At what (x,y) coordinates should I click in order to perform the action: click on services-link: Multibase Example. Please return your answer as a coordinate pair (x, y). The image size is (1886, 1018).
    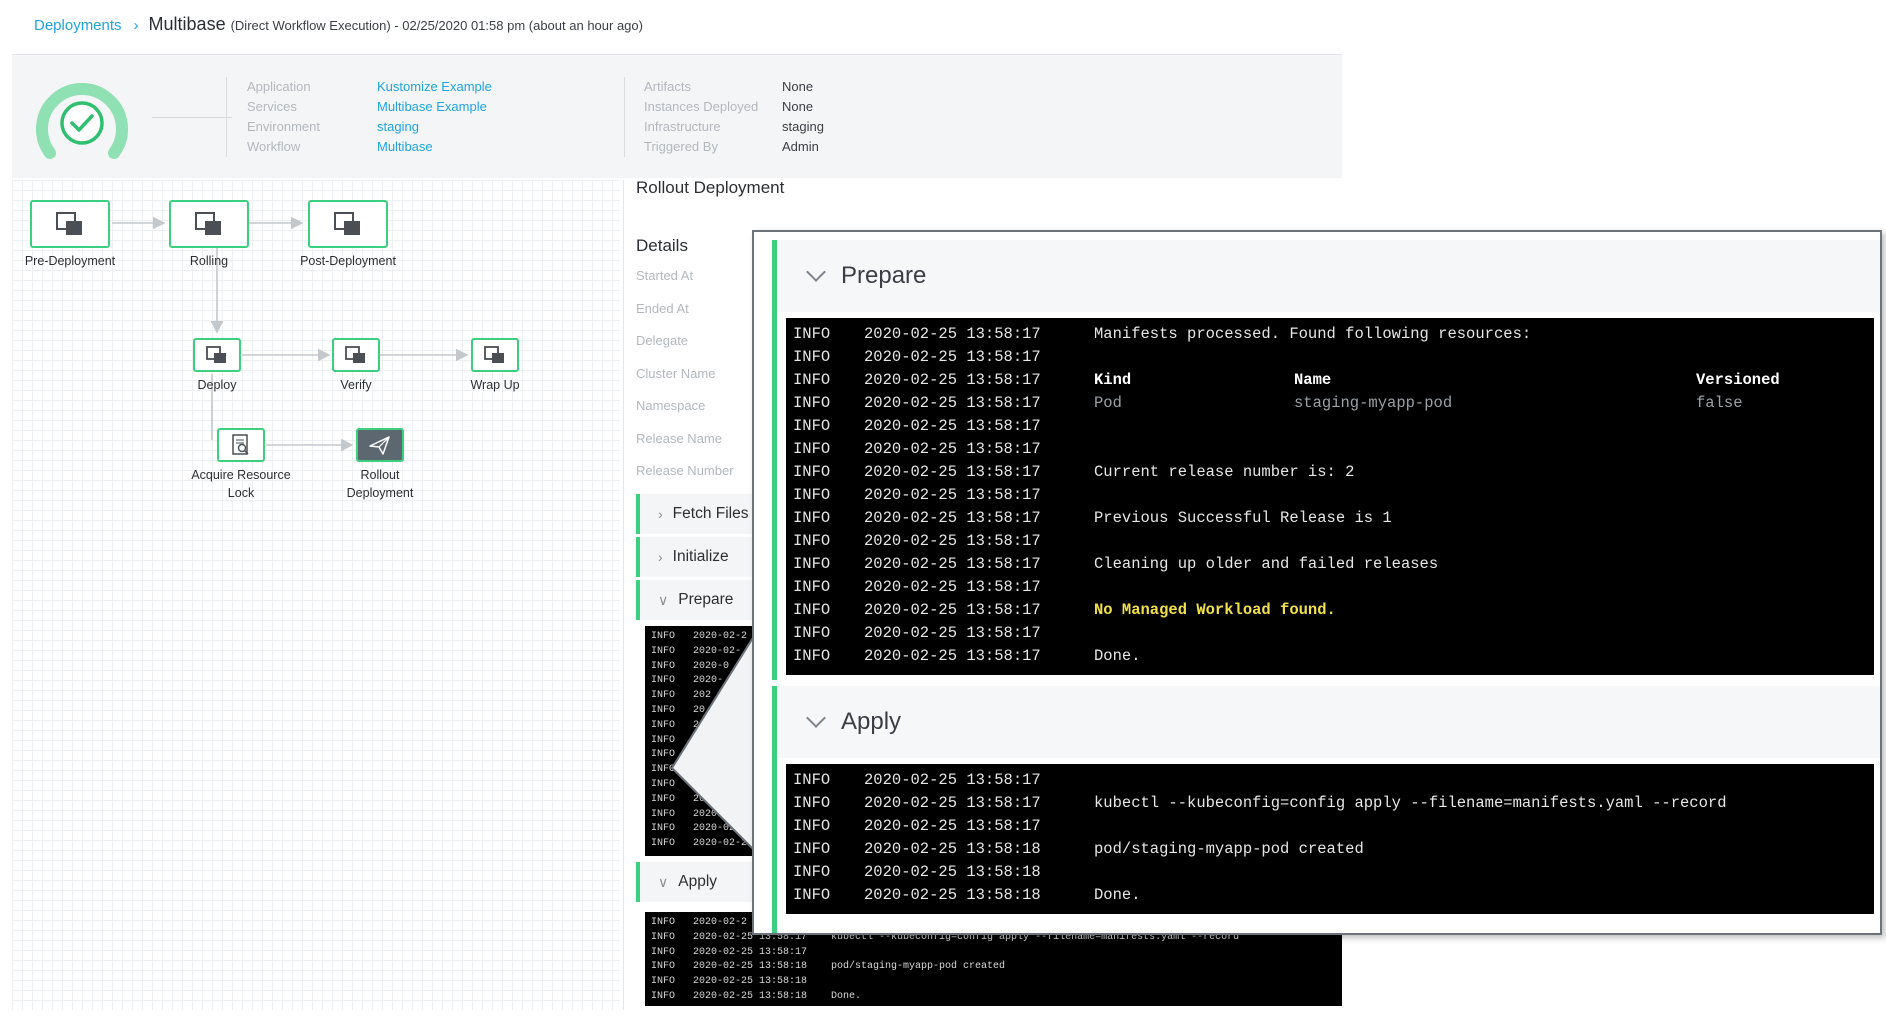
    Looking at the image, I should click on (447, 107).